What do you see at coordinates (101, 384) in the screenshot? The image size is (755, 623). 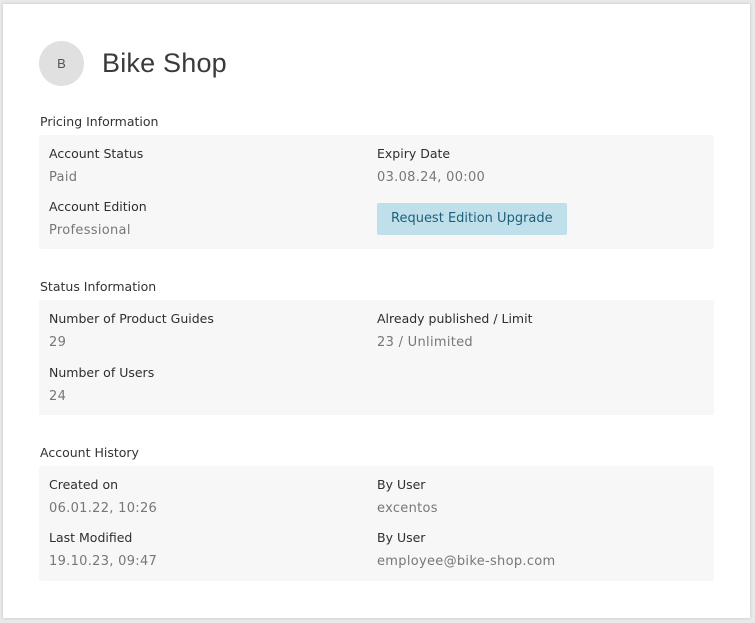 I see `users-field: Number of Users 24` at bounding box center [101, 384].